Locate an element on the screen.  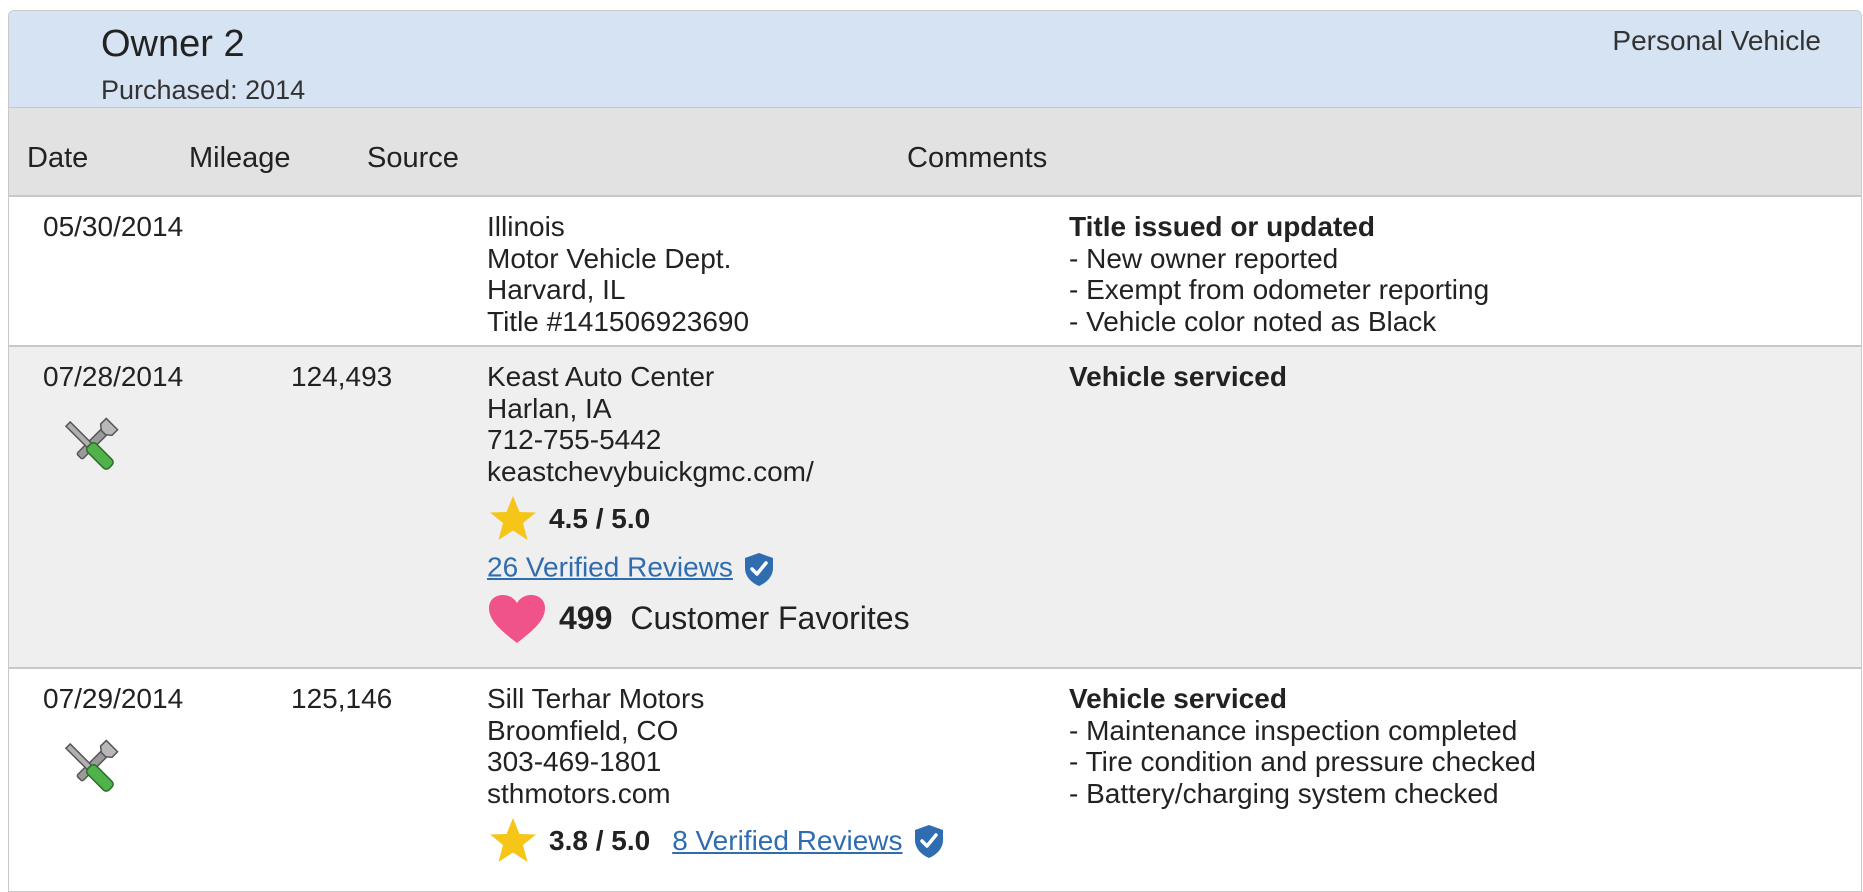
source-line: keastchevybuickgmc.com/ is located at coordinates (650, 471).